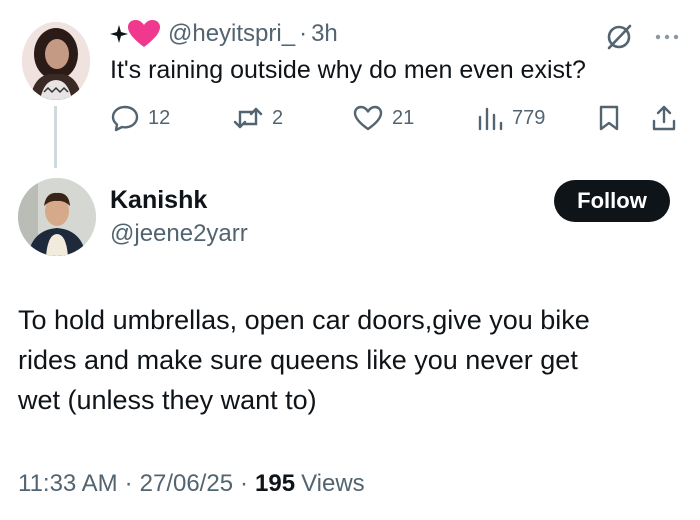  What do you see at coordinates (664, 118) in the screenshot?
I see `share-icon` at bounding box center [664, 118].